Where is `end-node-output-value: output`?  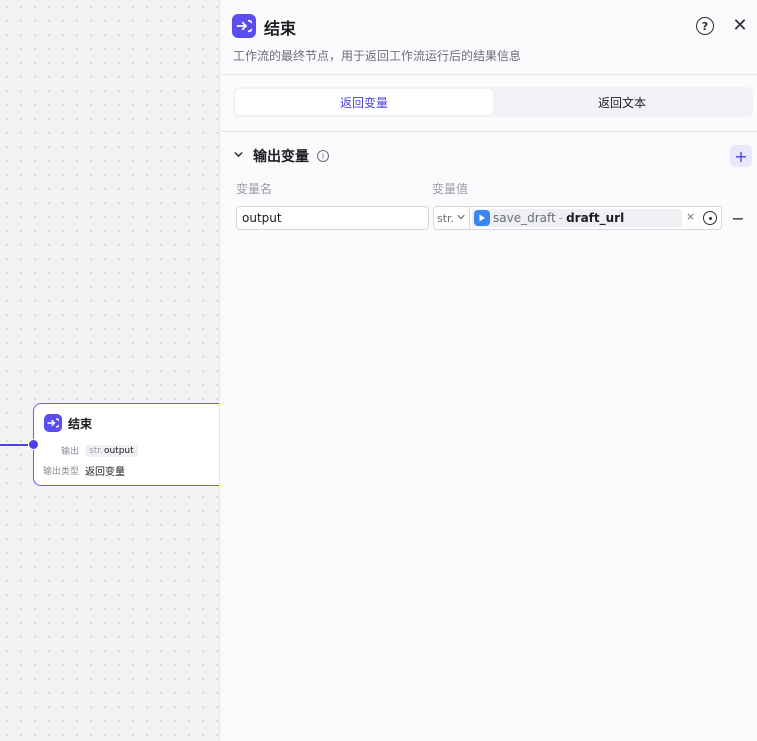
end-node-output-value: output is located at coordinates (118, 450).